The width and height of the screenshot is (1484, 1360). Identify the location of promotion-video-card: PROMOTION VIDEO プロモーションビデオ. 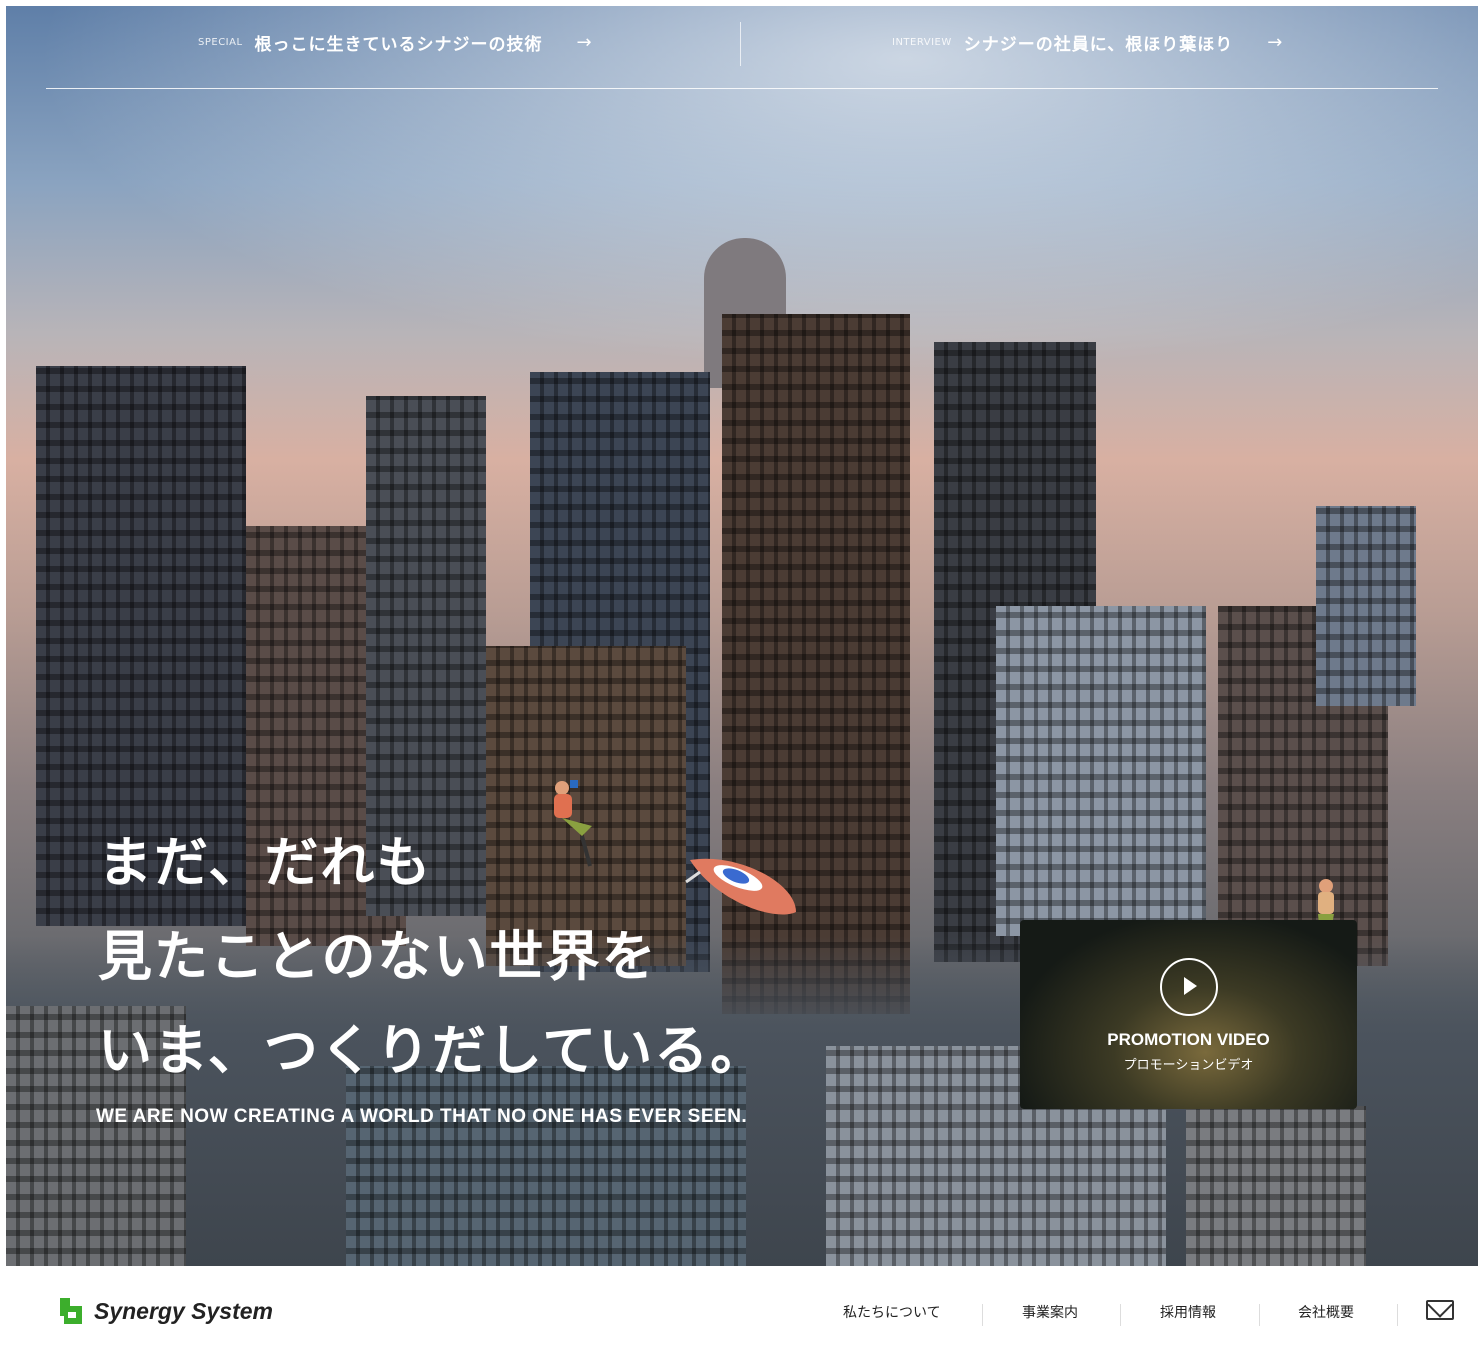
(1188, 1014).